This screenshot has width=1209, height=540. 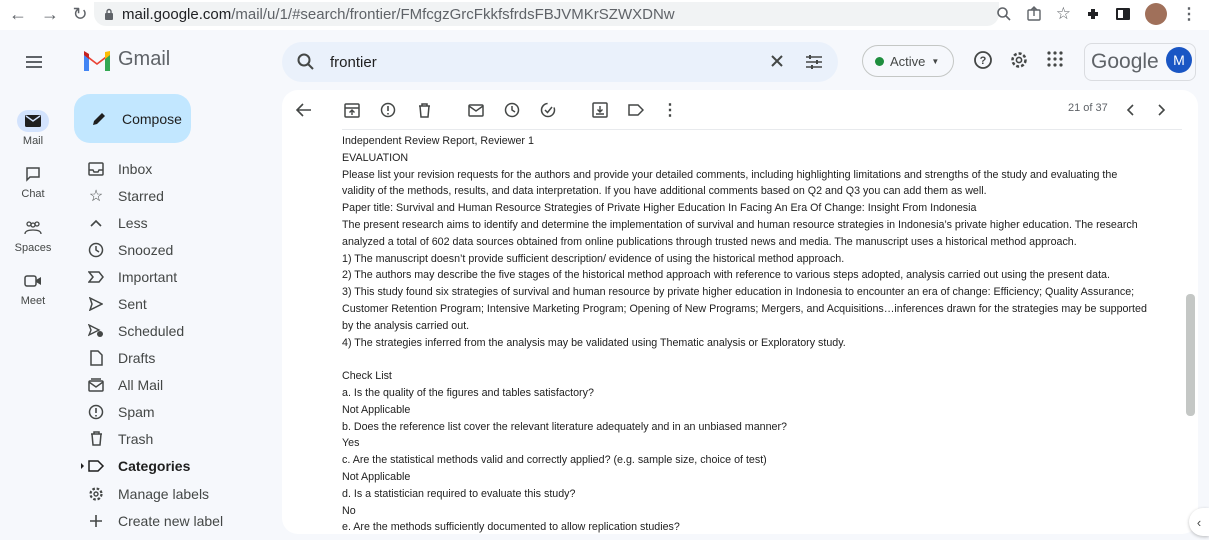 What do you see at coordinates (306, 62) in the screenshot?
I see `search-icon` at bounding box center [306, 62].